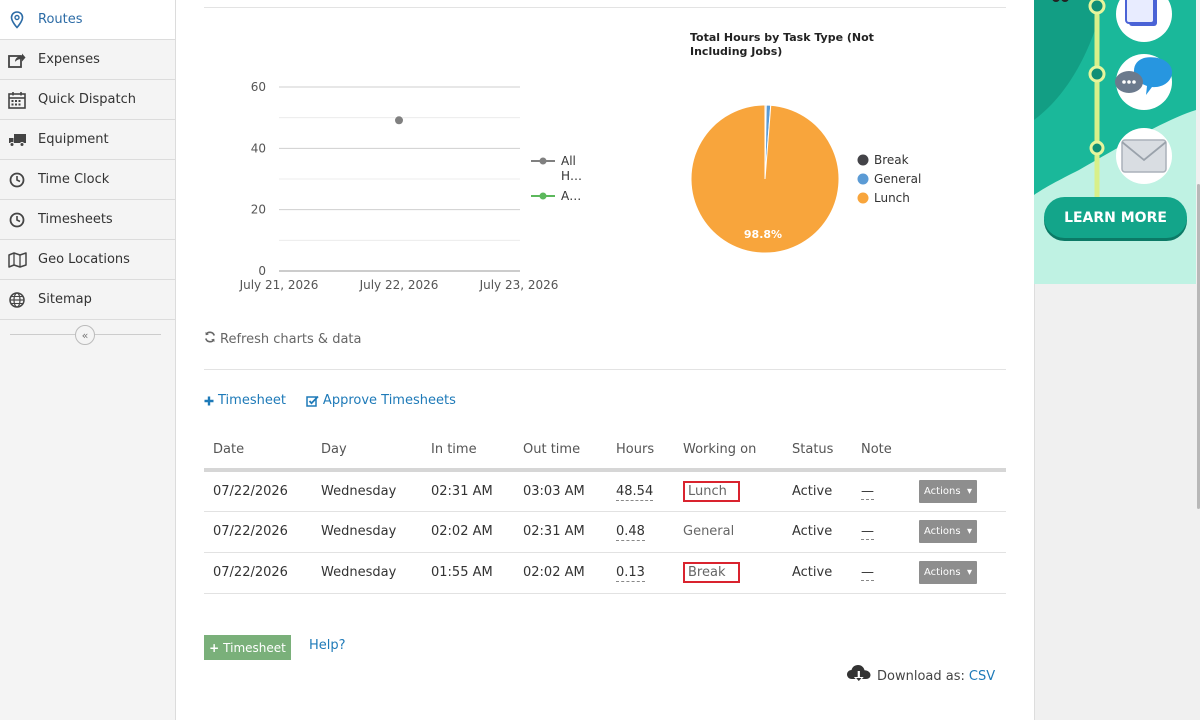 This screenshot has width=1200, height=720. What do you see at coordinates (17, 60) in the screenshot?
I see `share-icon` at bounding box center [17, 60].